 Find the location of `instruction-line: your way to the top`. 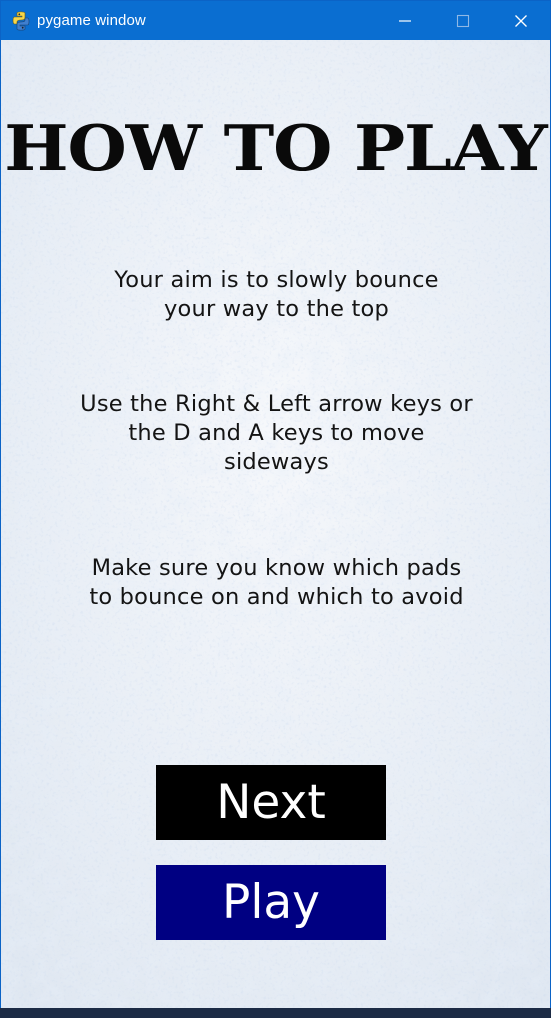

instruction-line: your way to the top is located at coordinates (276, 309).